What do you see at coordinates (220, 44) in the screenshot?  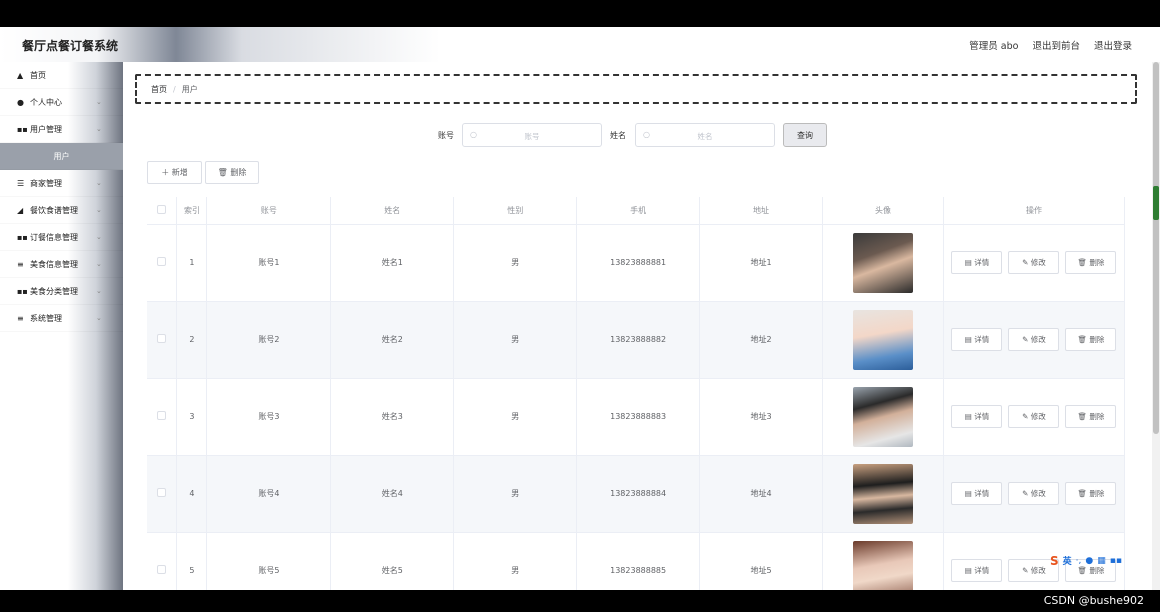 I see `brand-area: 餐厅点餐订餐系统` at bounding box center [220, 44].